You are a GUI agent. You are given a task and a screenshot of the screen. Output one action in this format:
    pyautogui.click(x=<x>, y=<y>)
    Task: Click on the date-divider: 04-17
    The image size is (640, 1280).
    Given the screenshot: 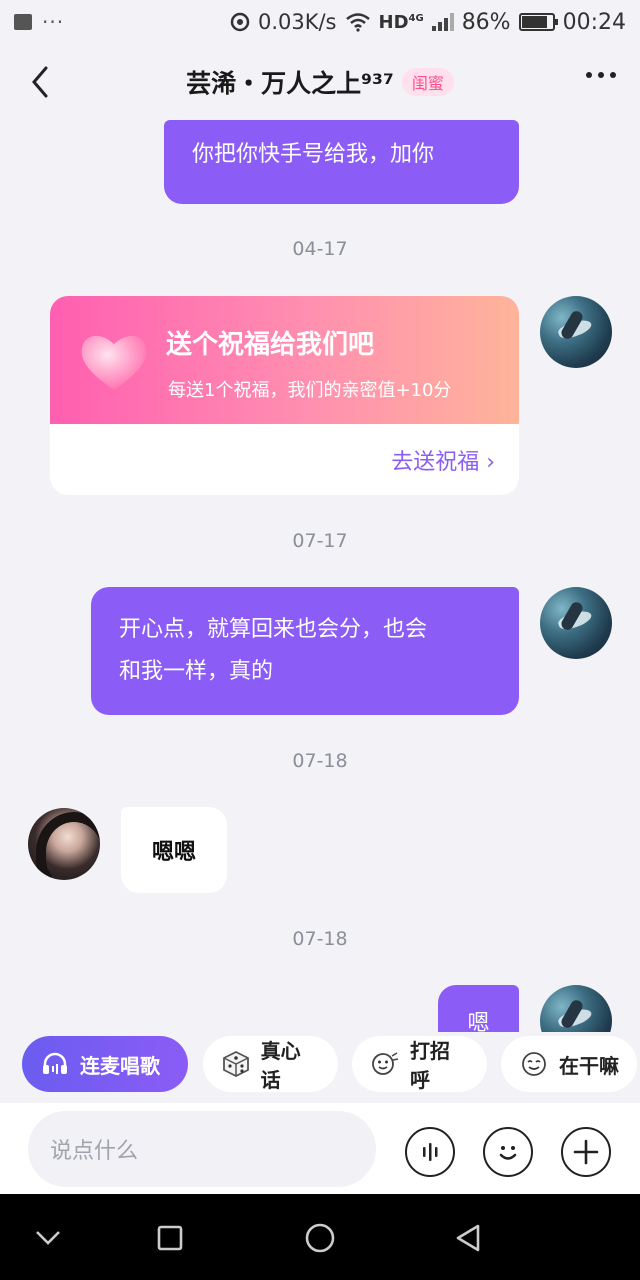 What is the action you would take?
    pyautogui.click(x=320, y=249)
    